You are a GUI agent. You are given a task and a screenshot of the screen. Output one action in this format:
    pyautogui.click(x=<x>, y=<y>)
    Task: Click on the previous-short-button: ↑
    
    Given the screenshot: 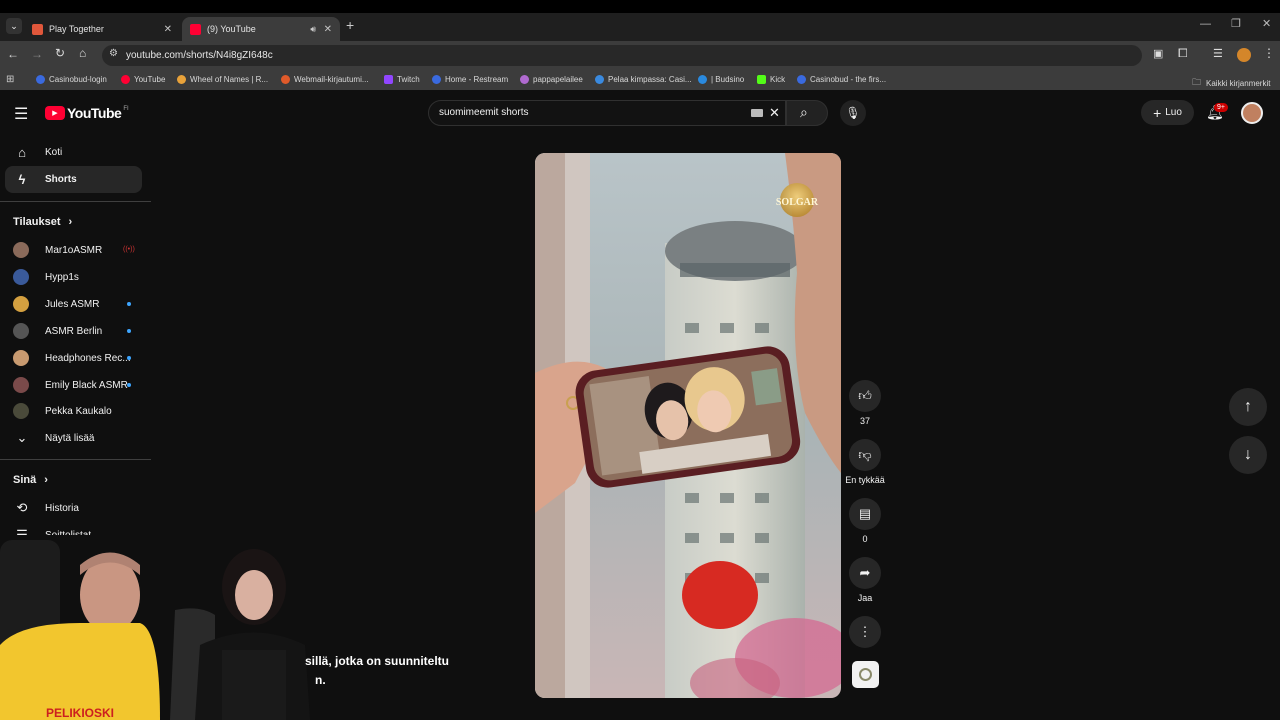 What is the action you would take?
    pyautogui.click(x=1248, y=407)
    